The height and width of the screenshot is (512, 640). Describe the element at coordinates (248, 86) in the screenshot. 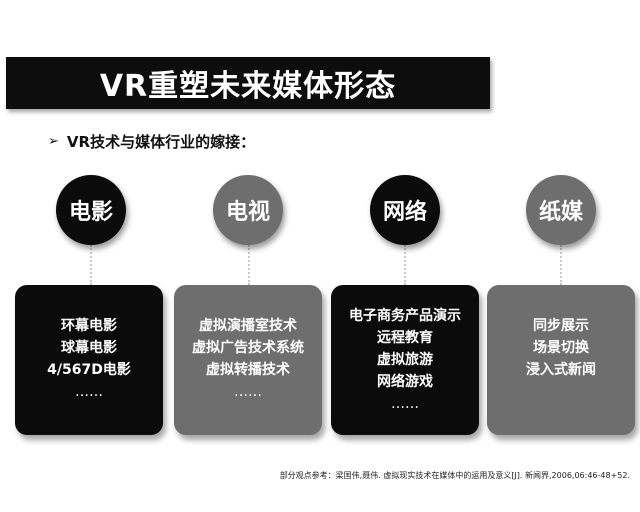

I see `page-title: VR重塑未来媒体形态` at that location.